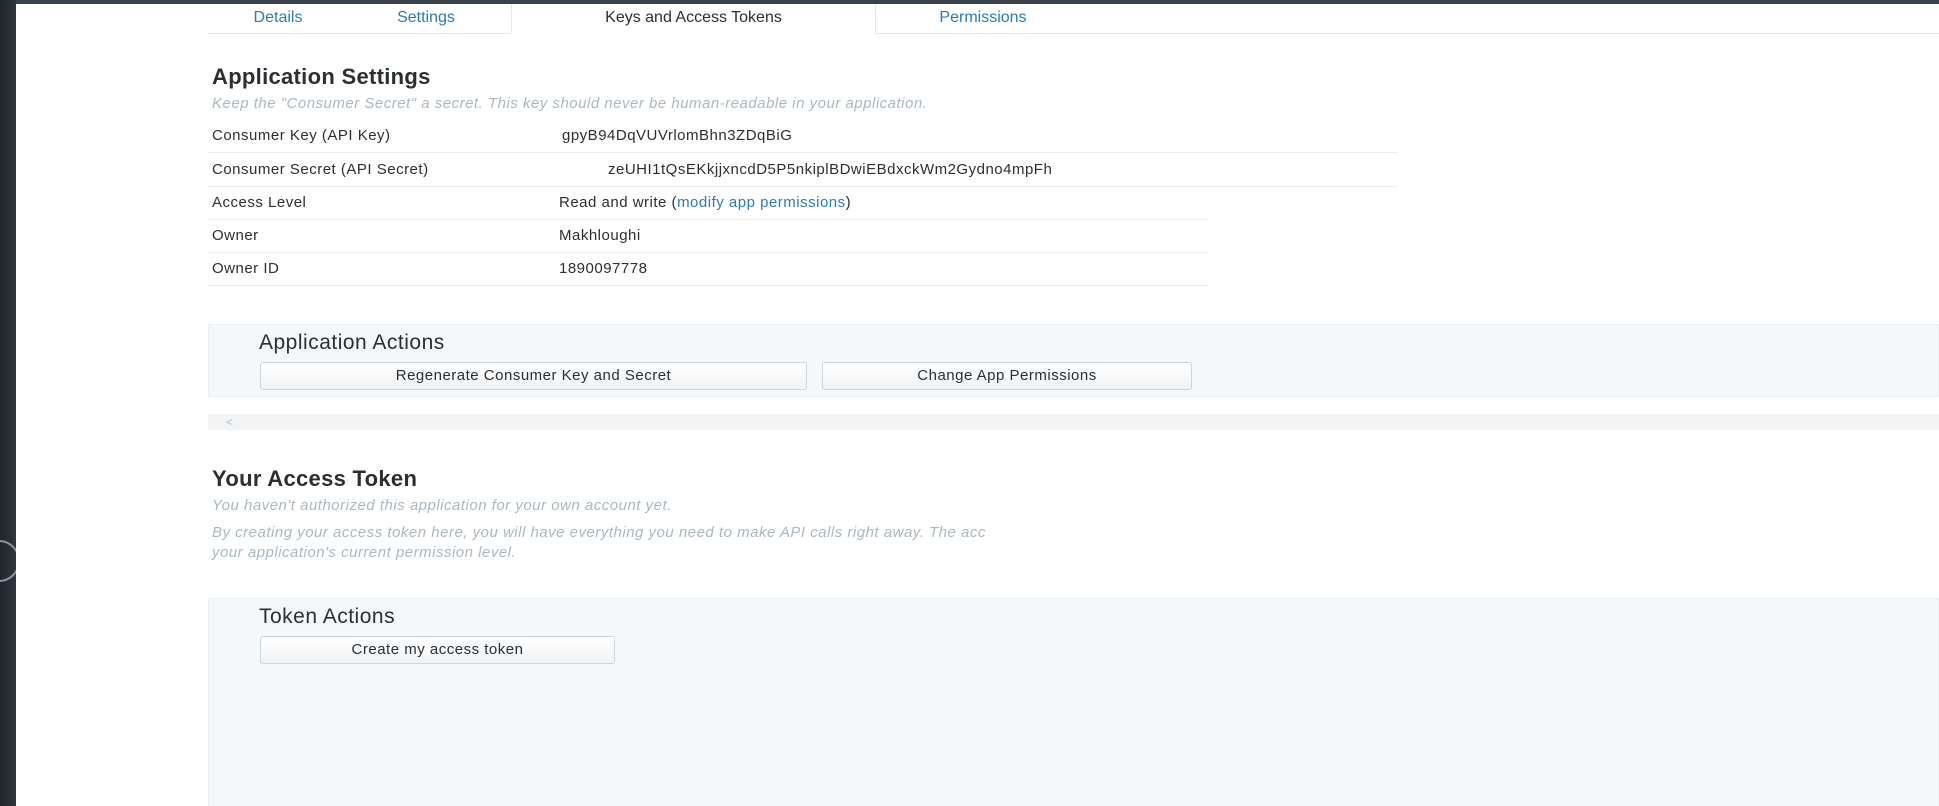  I want to click on consumer-key-value: gpyB94DqVUVrlomBhn3ZDqBiG, so click(677, 135).